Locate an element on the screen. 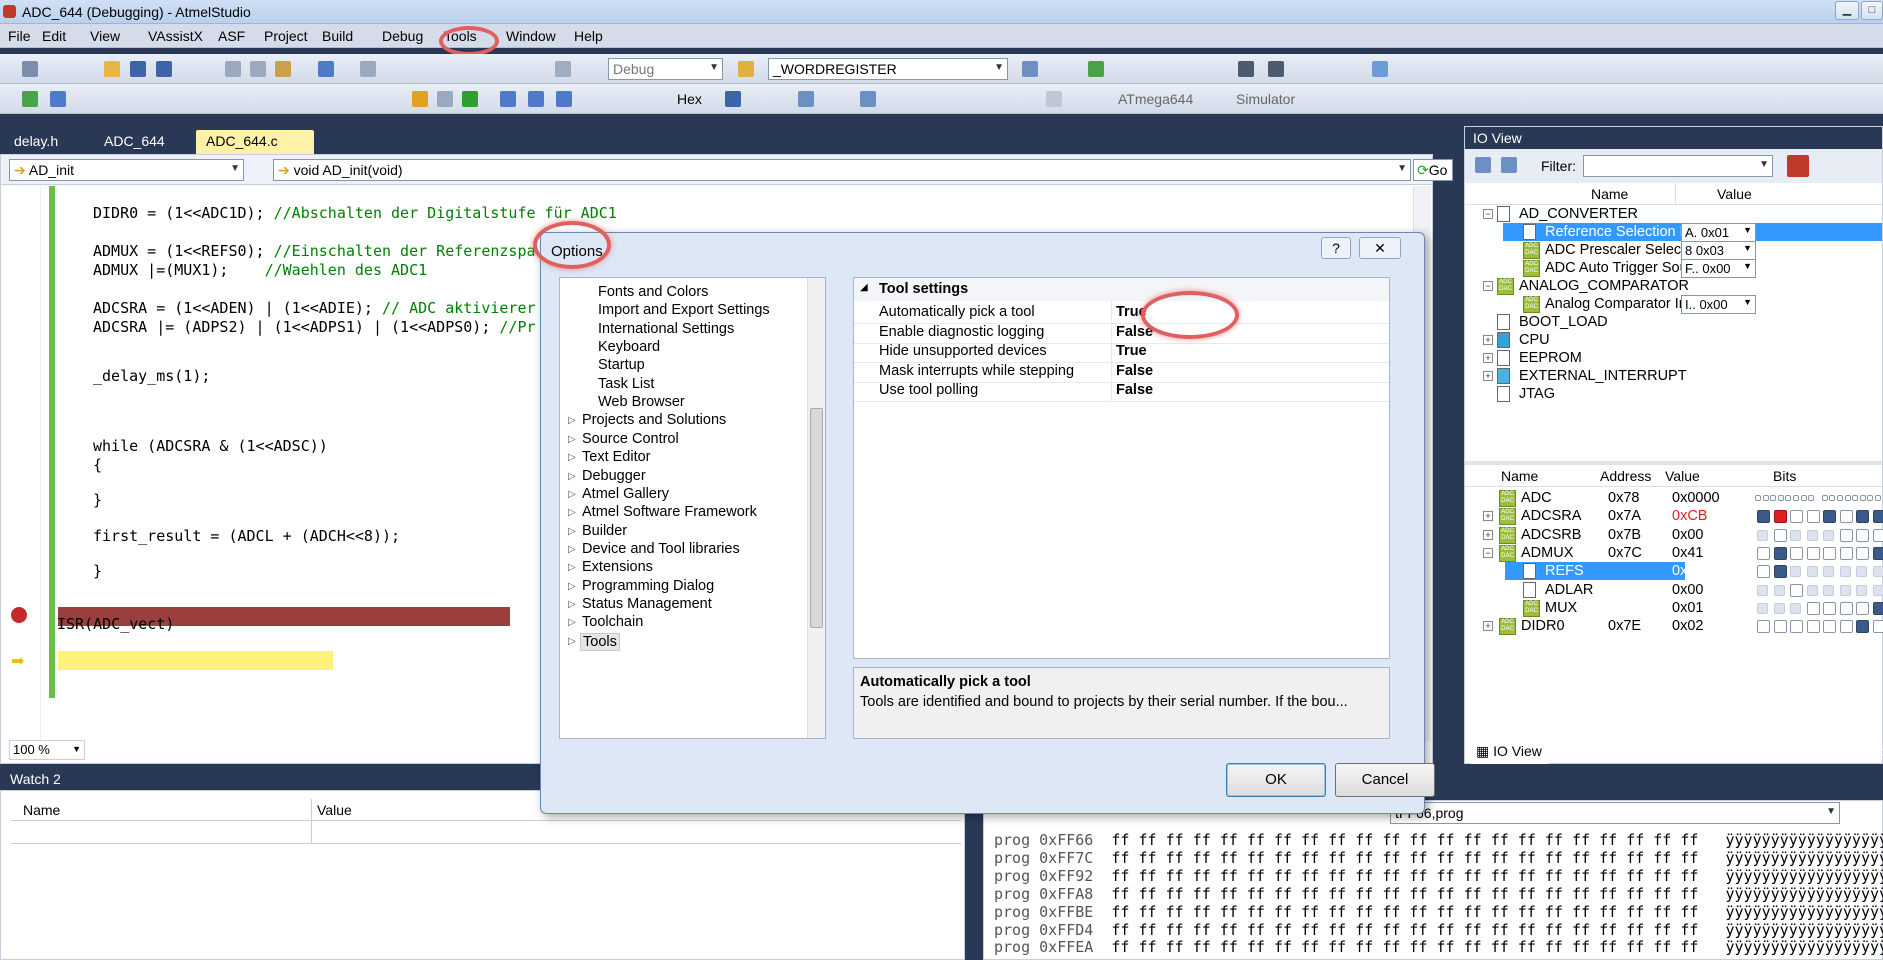 The height and width of the screenshot is (960, 1883). tree-item: Device and Tool libraries is located at coordinates (661, 549).